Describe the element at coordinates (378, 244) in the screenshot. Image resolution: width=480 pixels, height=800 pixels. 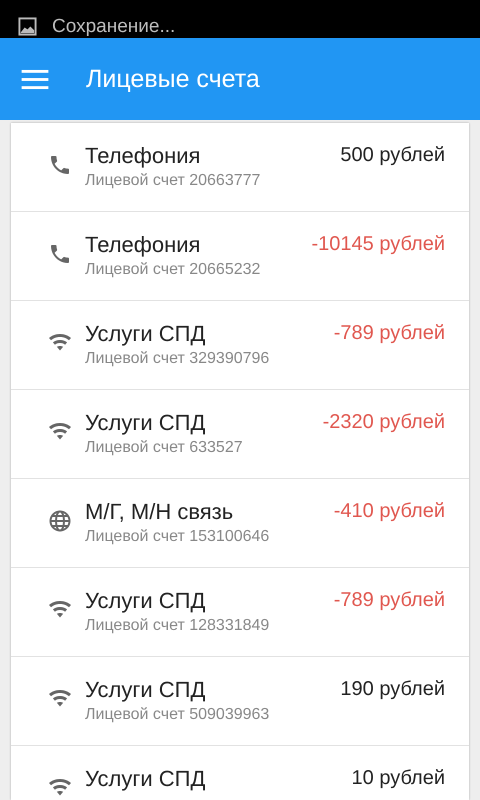
I see `balance-amount: -10145 рублей` at that location.